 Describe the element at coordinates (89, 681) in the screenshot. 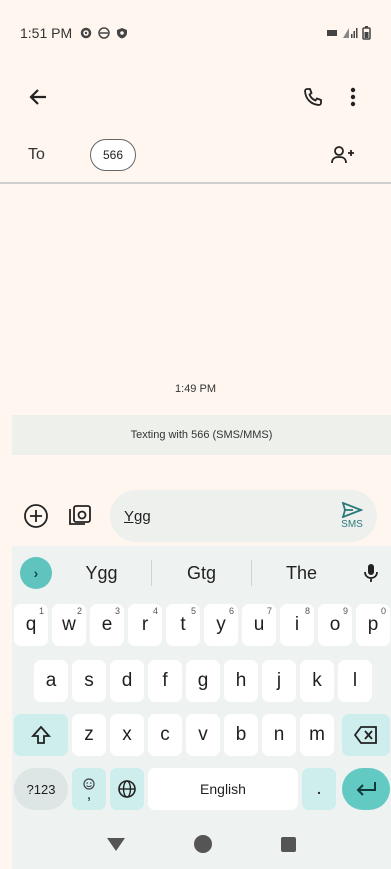

I see `key-s: s` at that location.